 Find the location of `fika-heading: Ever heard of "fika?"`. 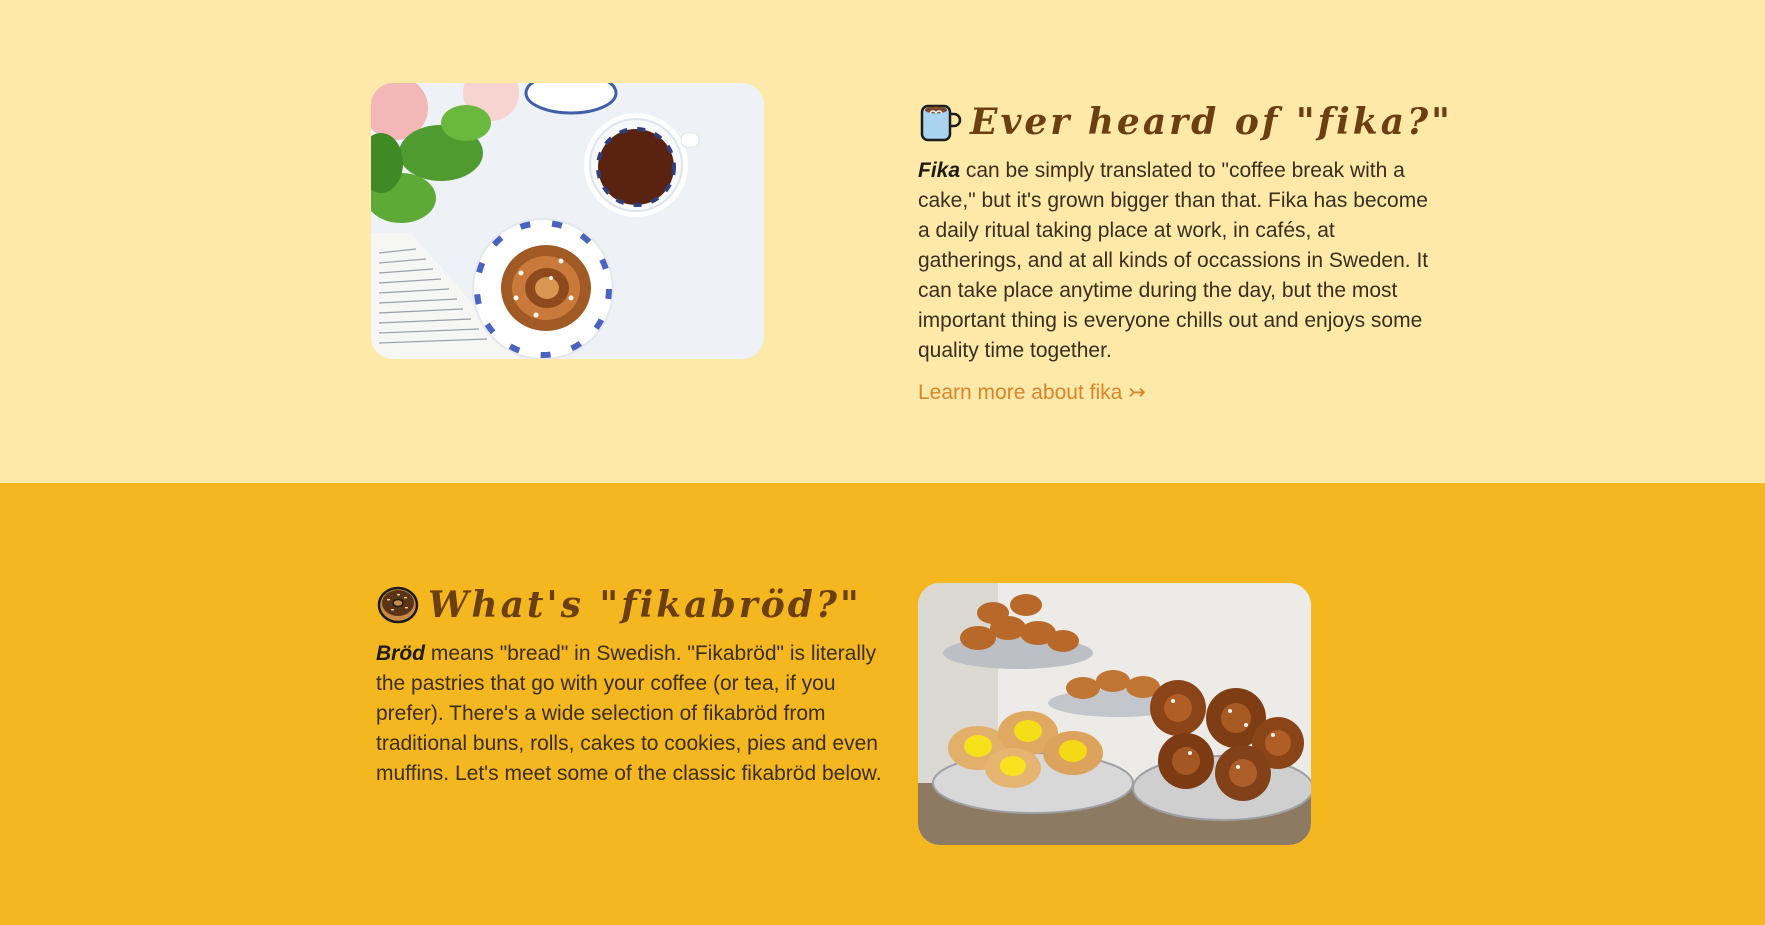

fika-heading: Ever heard of "fika?" is located at coordinates (1184, 122).